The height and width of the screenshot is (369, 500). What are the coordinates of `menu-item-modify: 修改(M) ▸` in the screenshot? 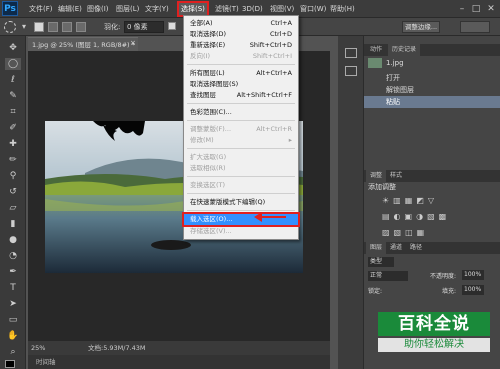 It's located at (241, 140).